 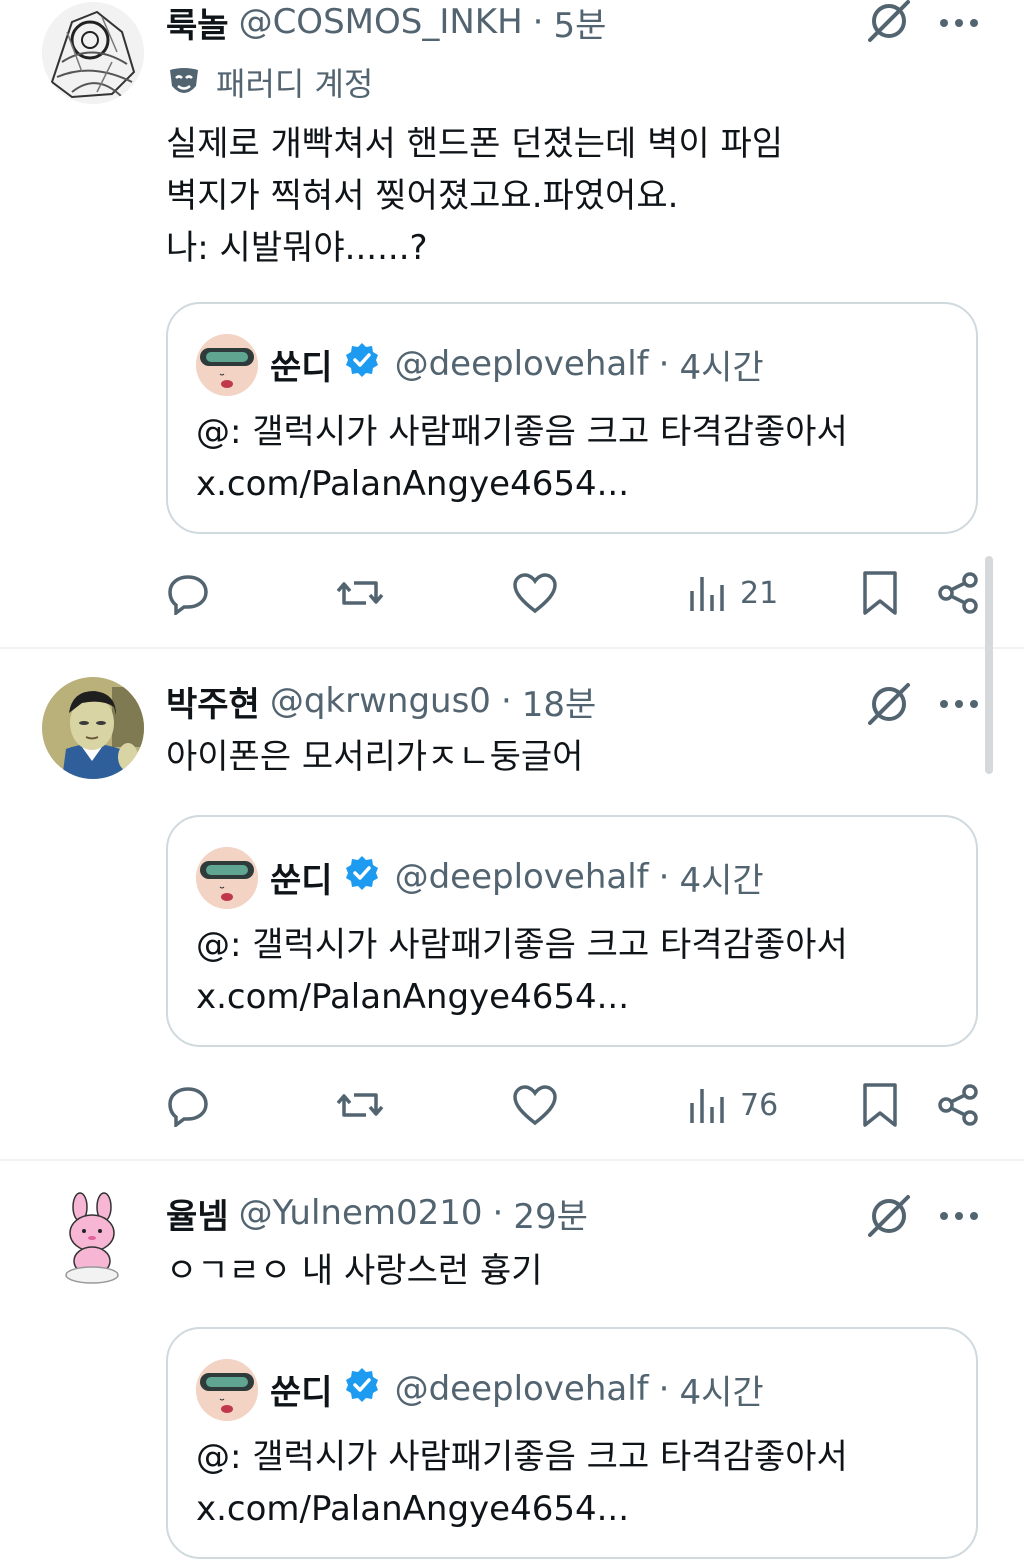 What do you see at coordinates (381, 22) in the screenshot?
I see `author-handle: @COSMOS_INKH` at bounding box center [381, 22].